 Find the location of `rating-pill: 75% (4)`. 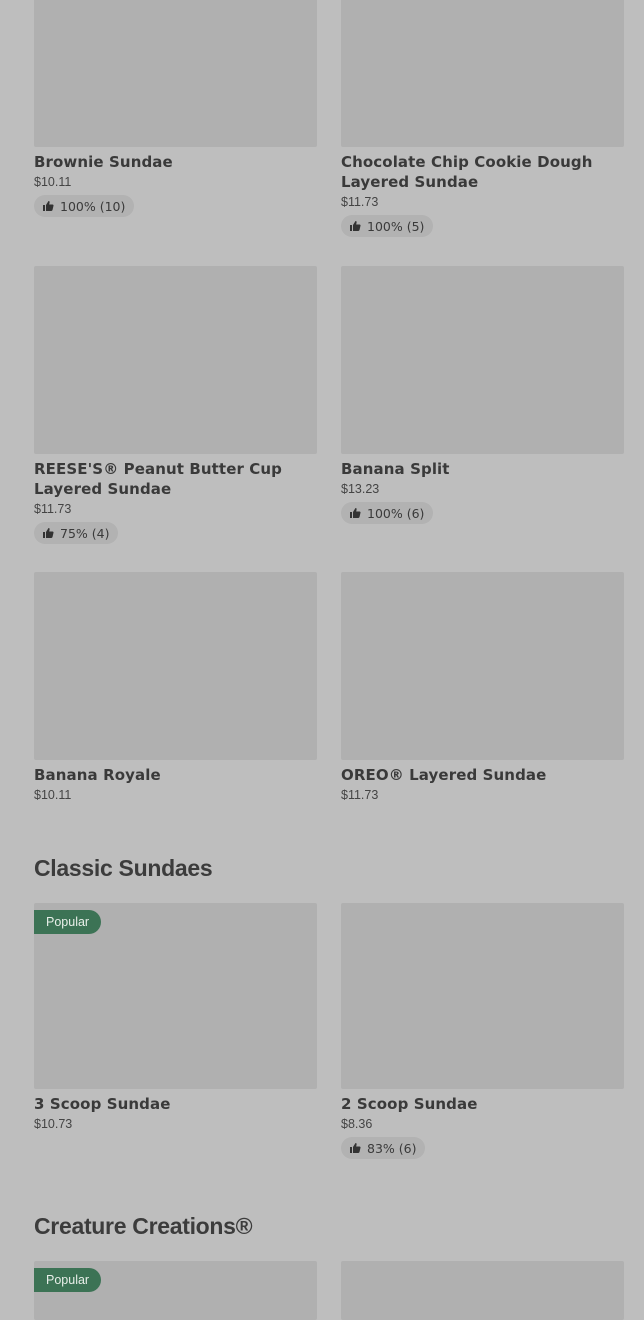

rating-pill: 75% (4) is located at coordinates (76, 533).